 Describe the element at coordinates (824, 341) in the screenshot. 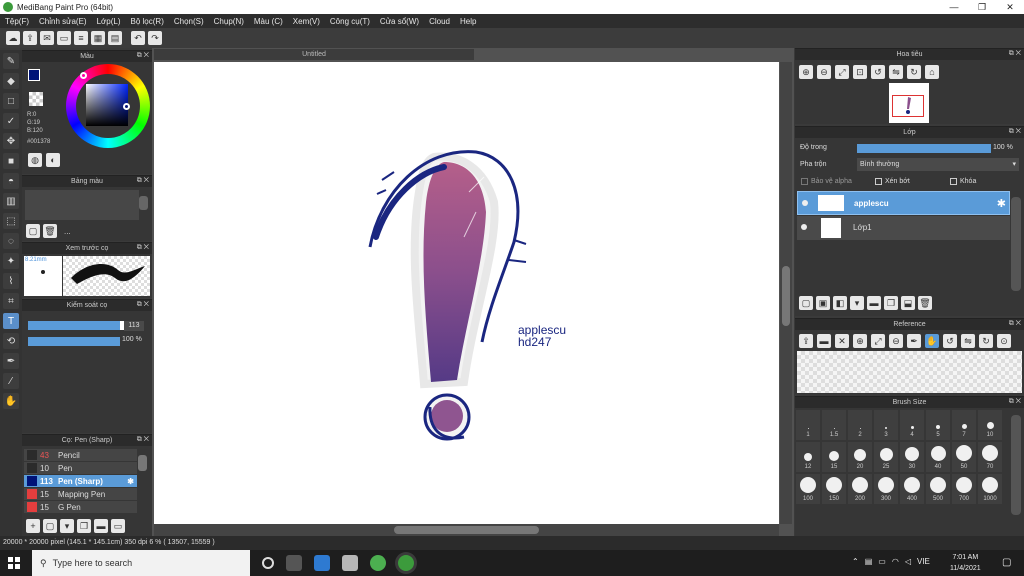

I see `reference-folder-icon: ▬` at that location.